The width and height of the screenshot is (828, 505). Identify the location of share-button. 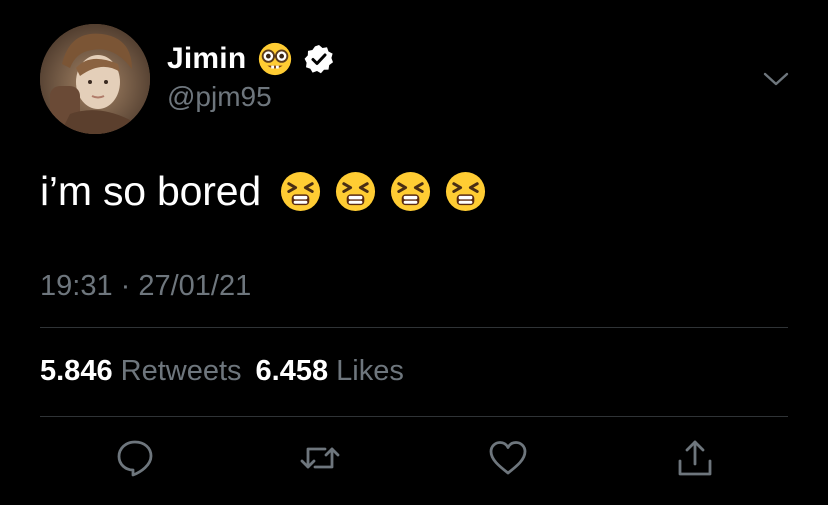
(695, 458).